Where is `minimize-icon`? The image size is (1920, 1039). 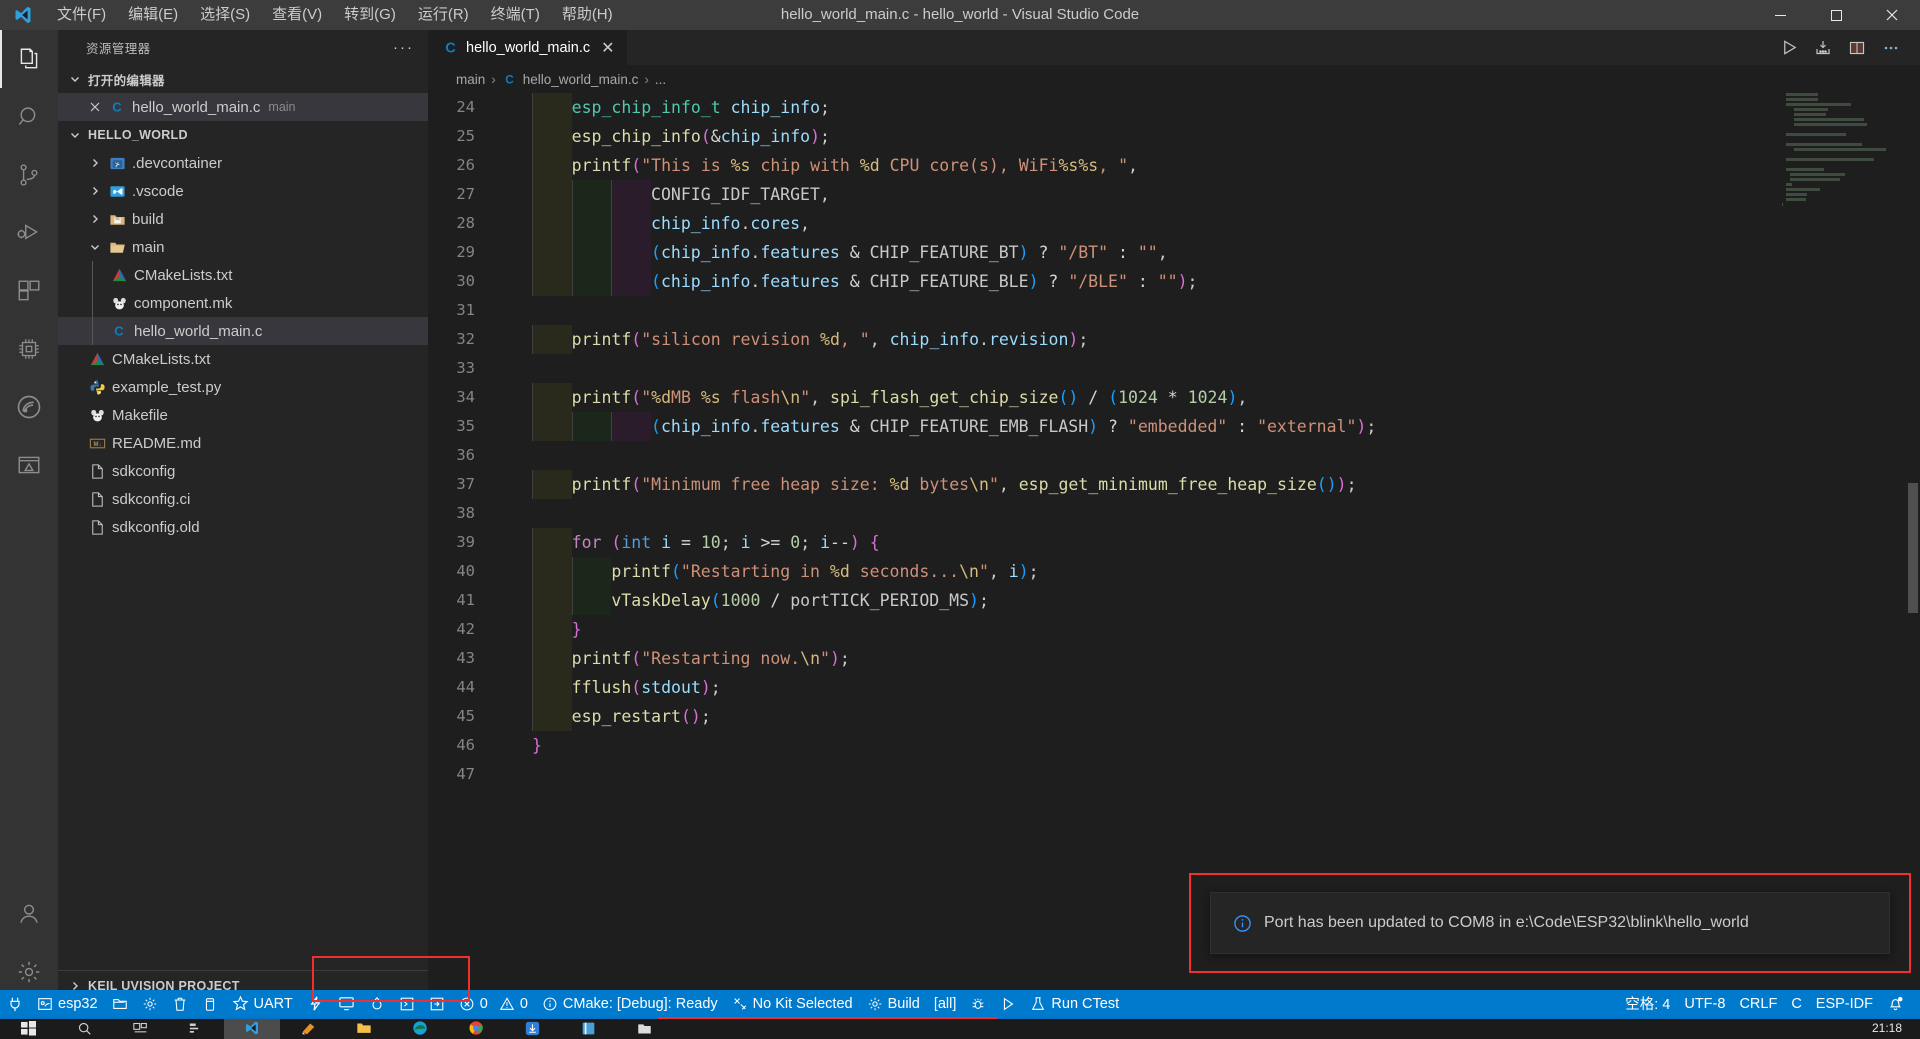 minimize-icon is located at coordinates (1780, 15).